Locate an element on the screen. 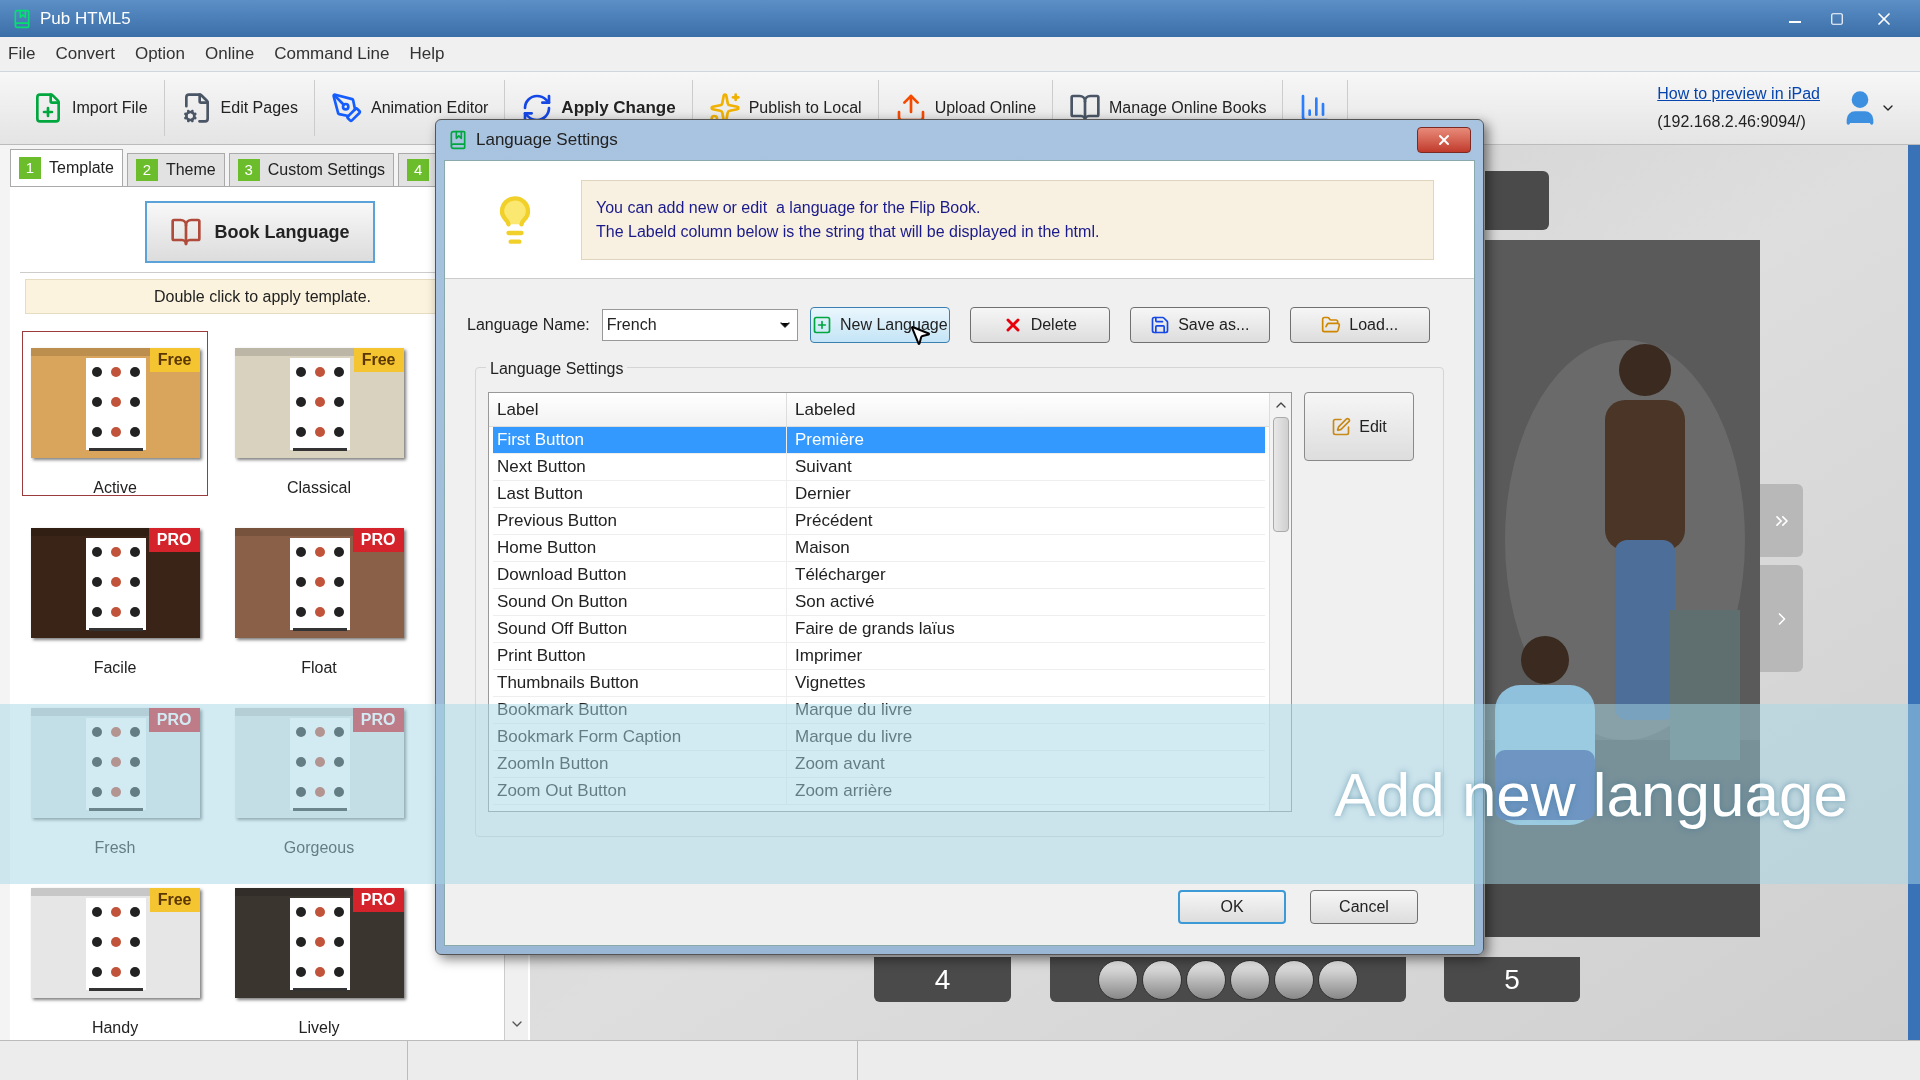  book-language-button: Book Language is located at coordinates (260, 232).